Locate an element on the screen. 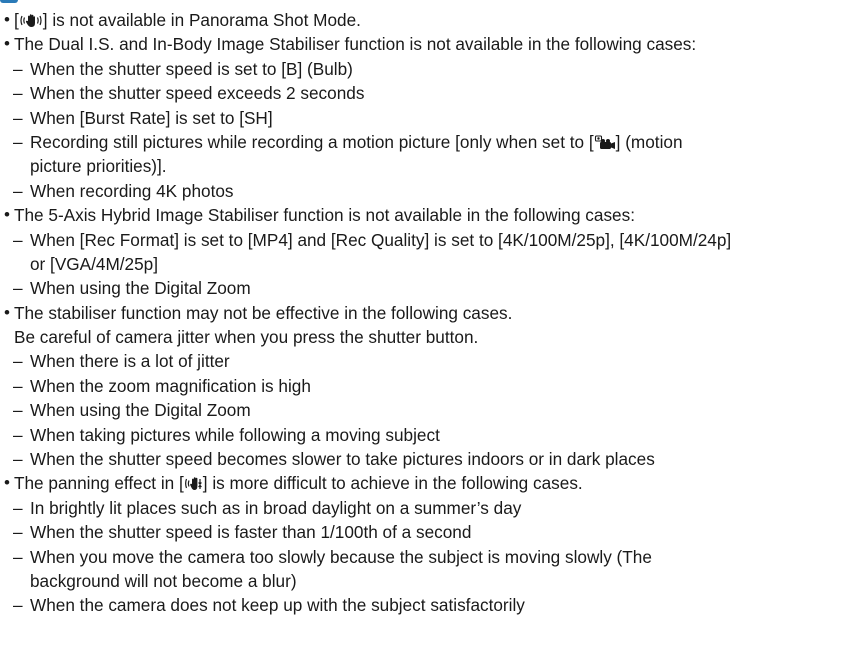  motion-picture-priority-camera-icon is located at coordinates (604, 142).